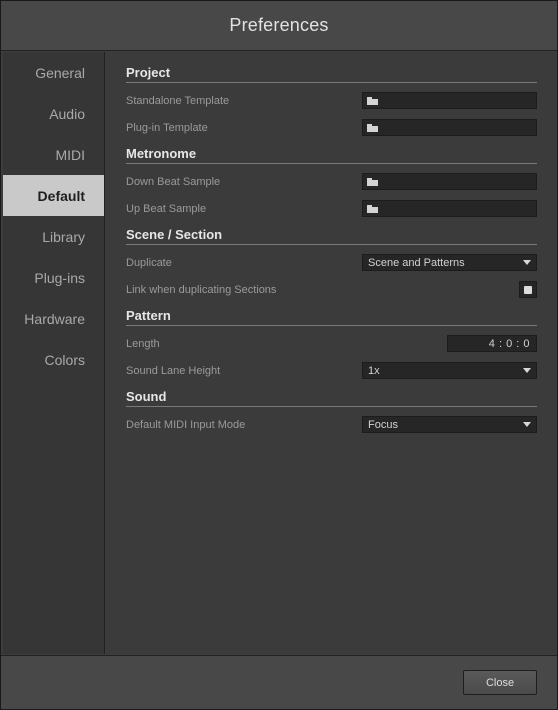 The image size is (558, 710). Describe the element at coordinates (166, 209) in the screenshot. I see `up-beat-sample-label: Up Beat Sample` at that location.